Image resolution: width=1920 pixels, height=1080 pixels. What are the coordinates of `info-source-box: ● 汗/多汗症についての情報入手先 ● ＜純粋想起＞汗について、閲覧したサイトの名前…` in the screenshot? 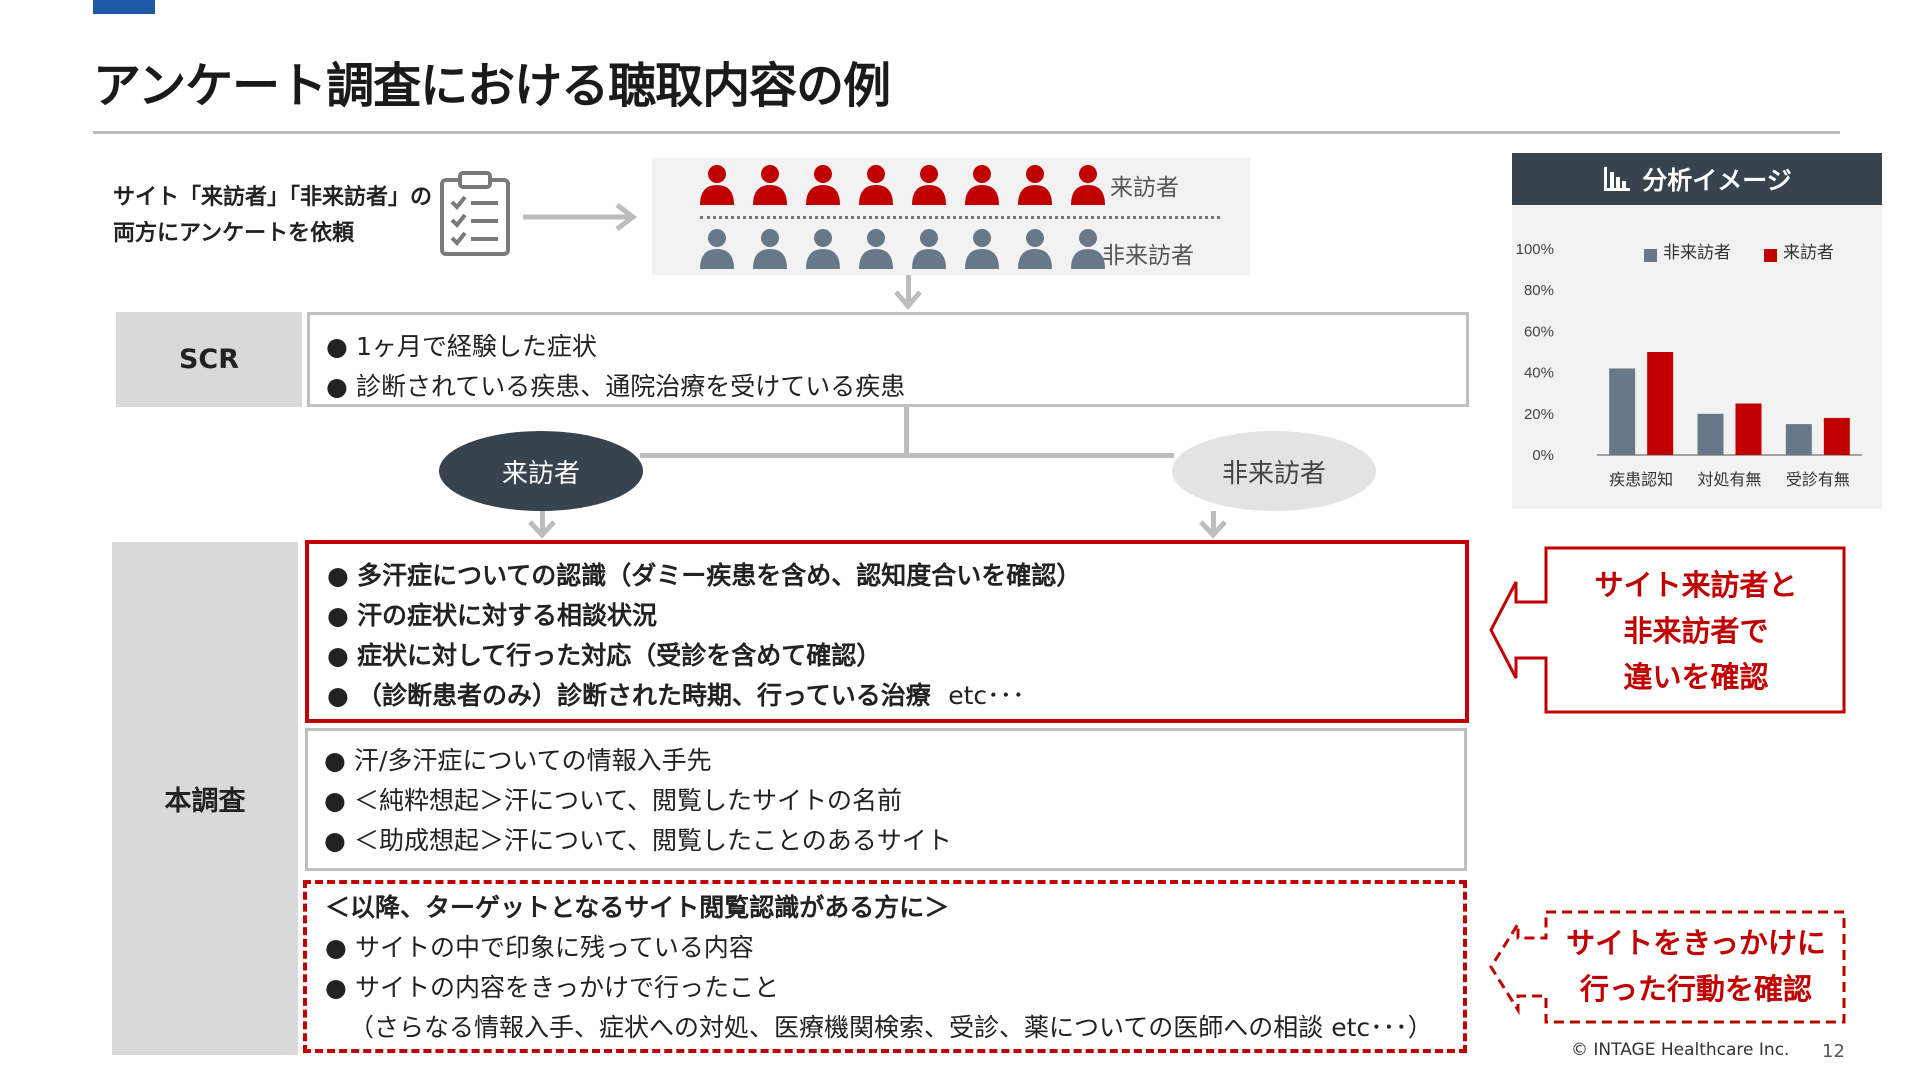 It's located at (886, 799).